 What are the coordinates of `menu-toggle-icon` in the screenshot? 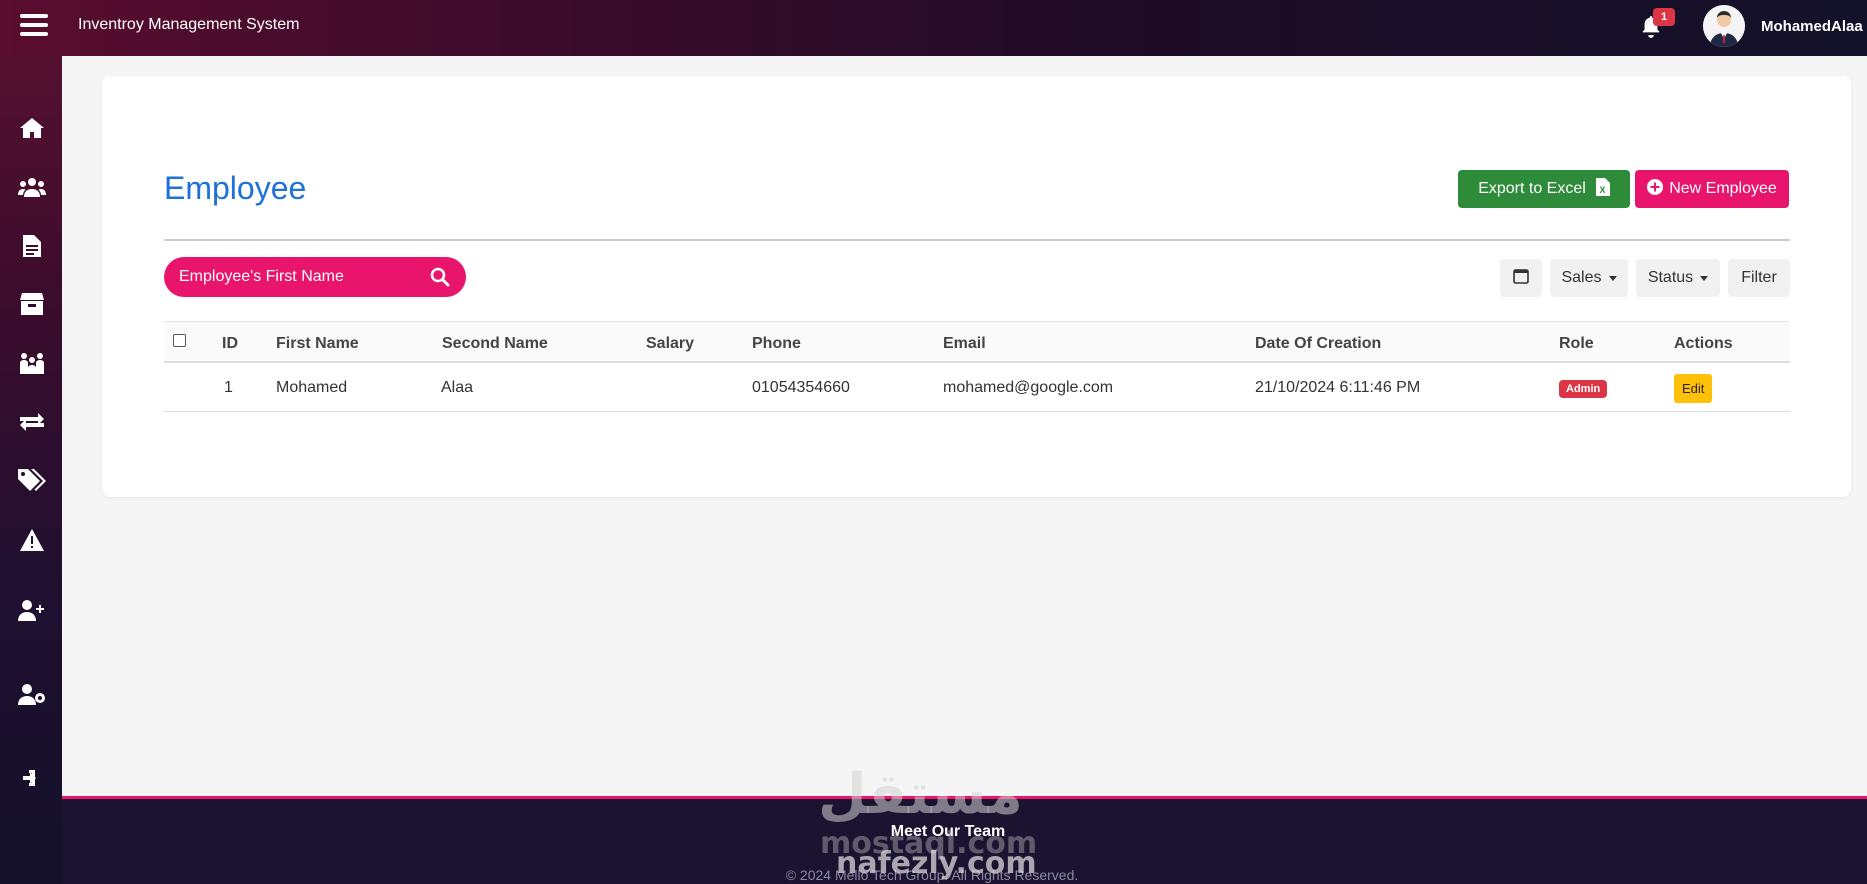 It's located at (34, 26).